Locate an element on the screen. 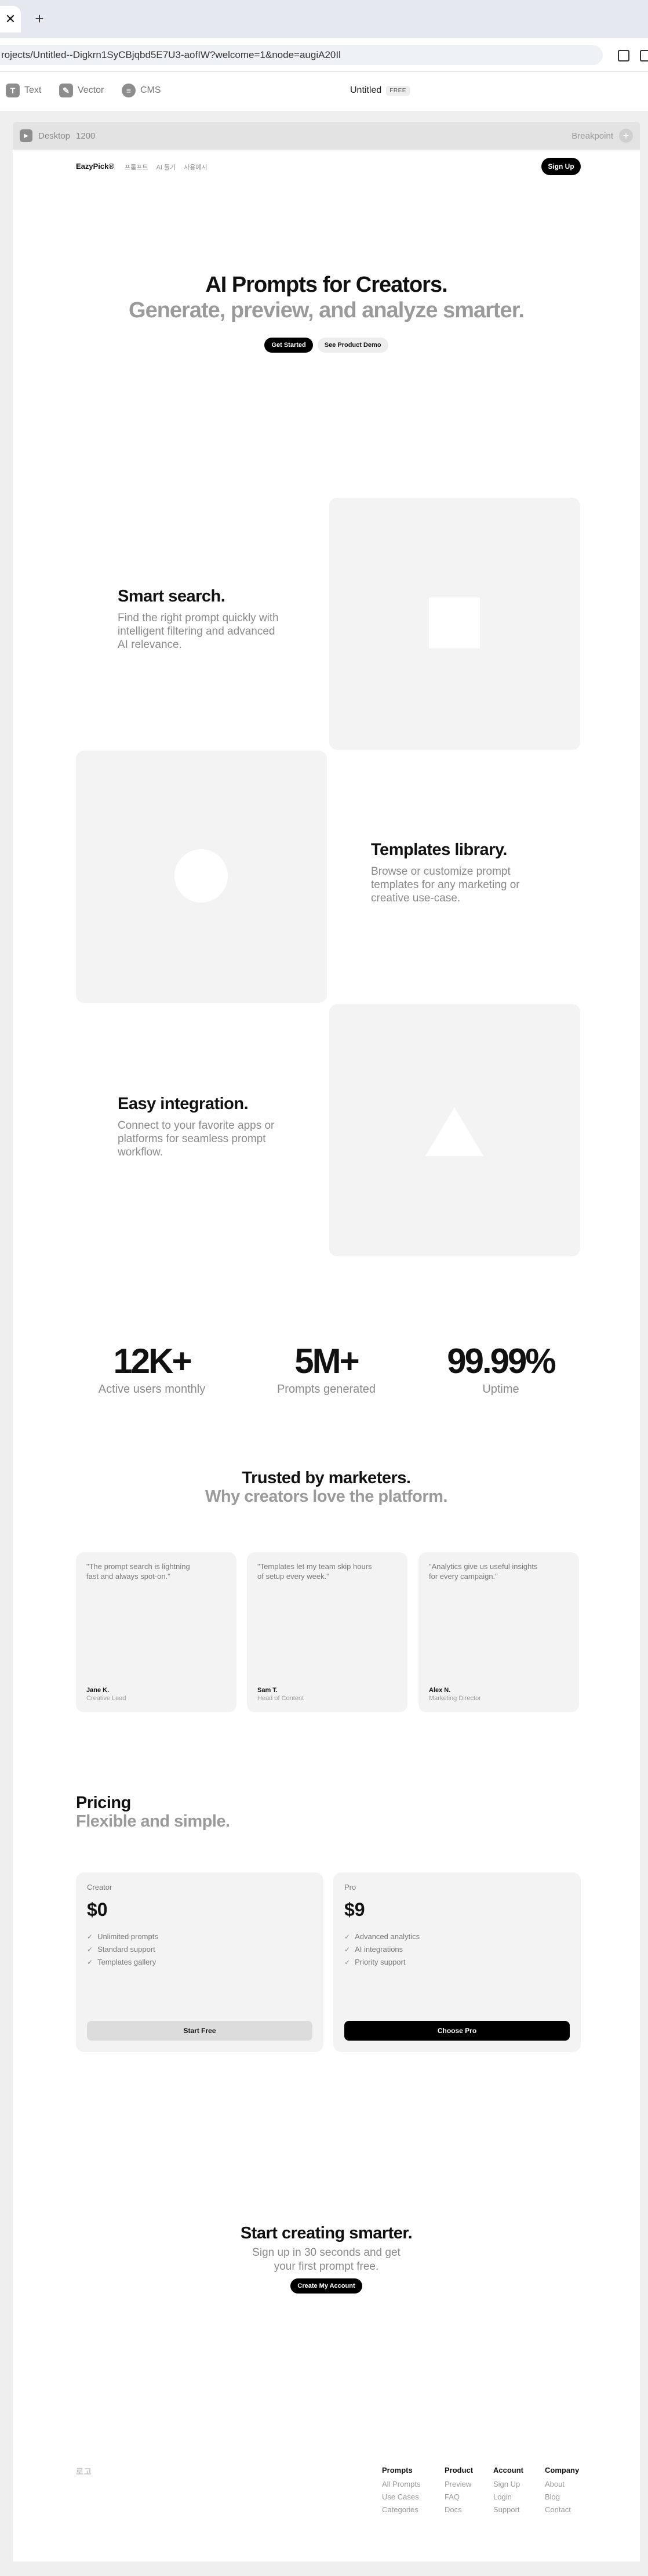 This screenshot has width=648, height=2576. browser-tab-bar: ✕ + is located at coordinates (324, 19).